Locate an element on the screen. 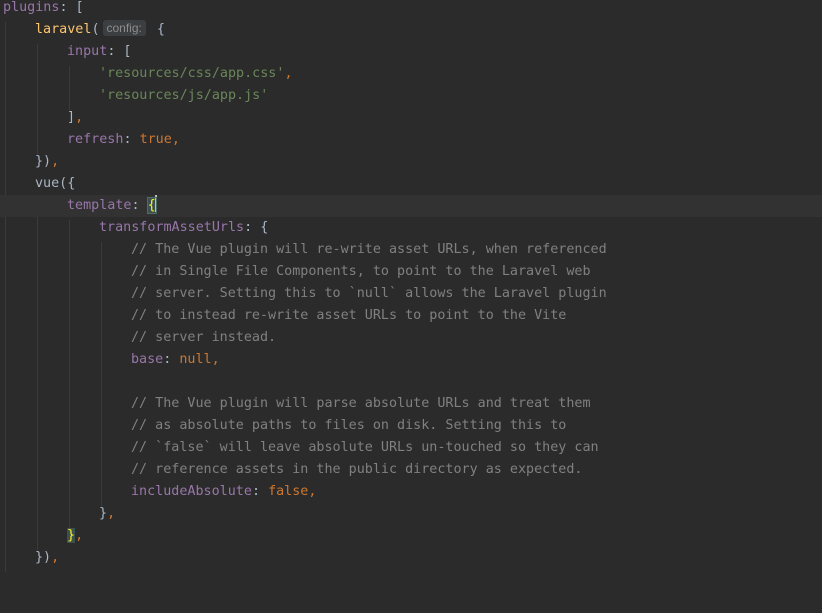 The image size is (822, 613). code-line: plugins: [ is located at coordinates (411, 9).